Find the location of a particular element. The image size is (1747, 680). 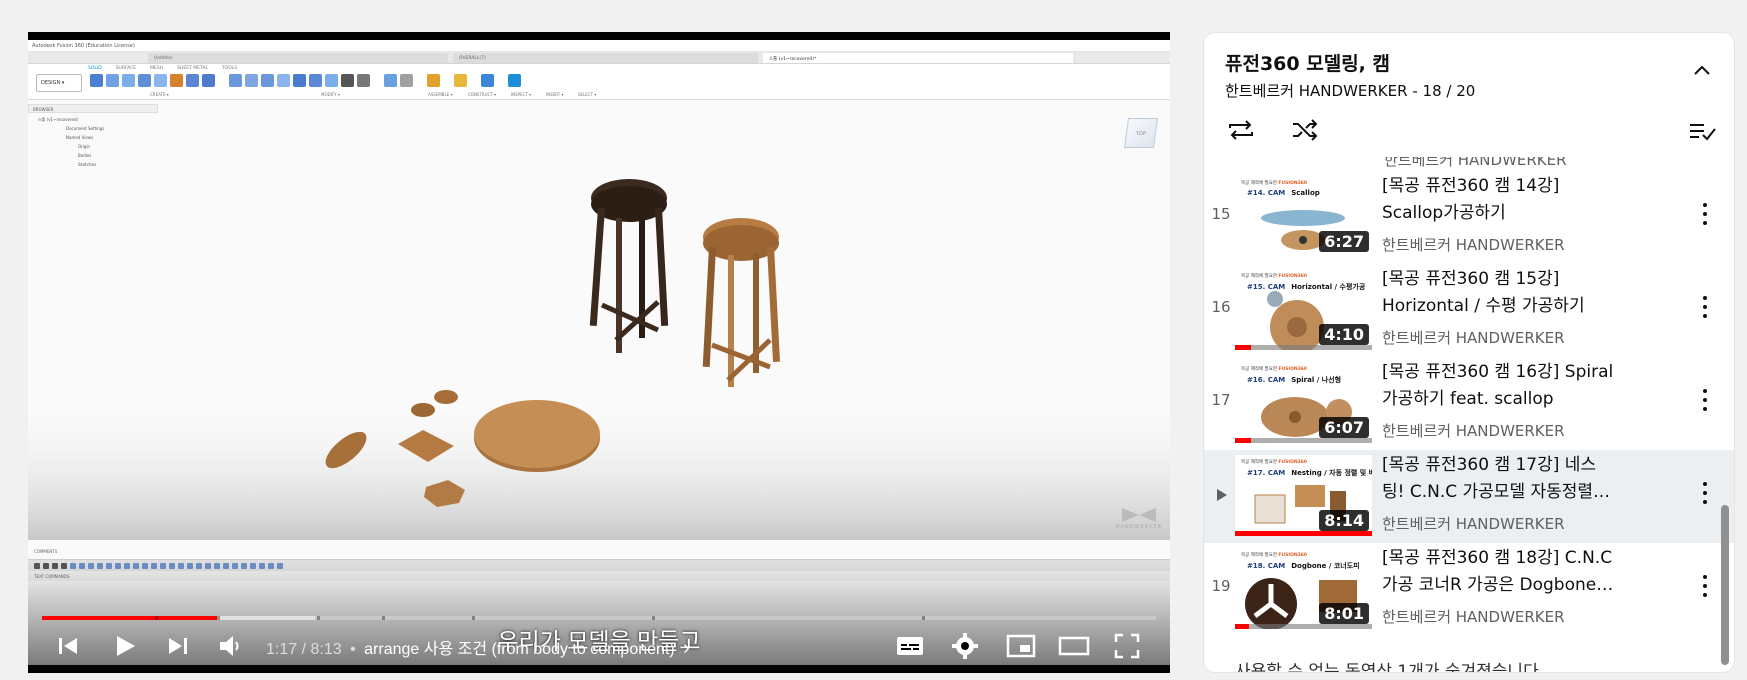

playlist-channel: 한트베르커 HANDWERKER is located at coordinates (1316, 91).